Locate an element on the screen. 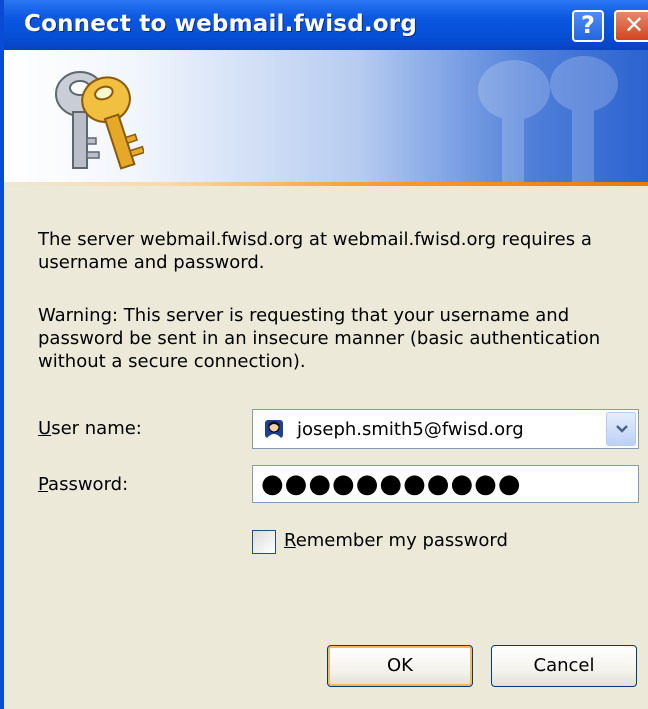 This screenshot has height=709, width=648. user-icon is located at coordinates (274, 429).